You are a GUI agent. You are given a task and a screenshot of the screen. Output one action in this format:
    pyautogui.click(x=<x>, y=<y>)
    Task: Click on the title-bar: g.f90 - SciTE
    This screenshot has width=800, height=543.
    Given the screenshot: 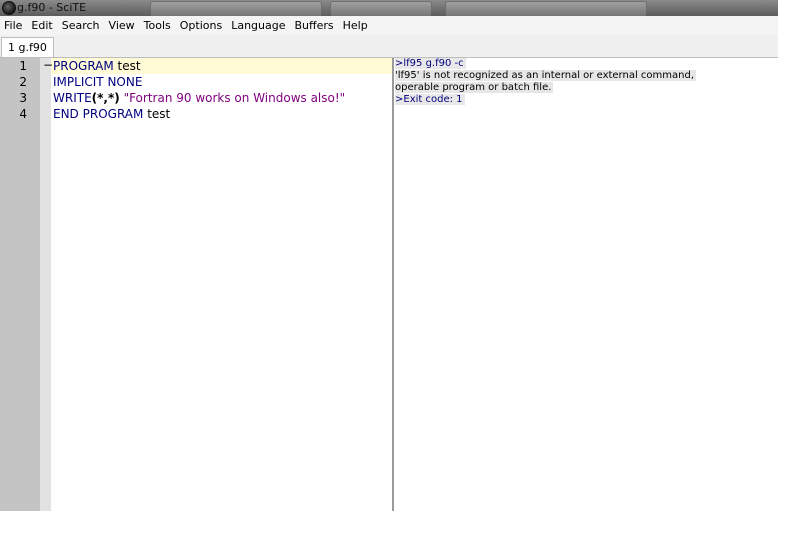 What is the action you would take?
    pyautogui.click(x=389, y=8)
    